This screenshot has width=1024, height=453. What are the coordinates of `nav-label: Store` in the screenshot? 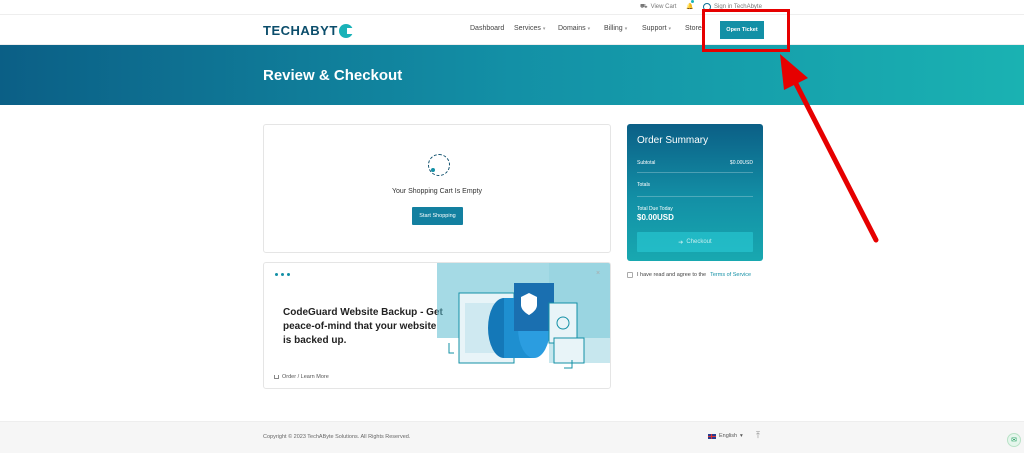 It's located at (693, 28).